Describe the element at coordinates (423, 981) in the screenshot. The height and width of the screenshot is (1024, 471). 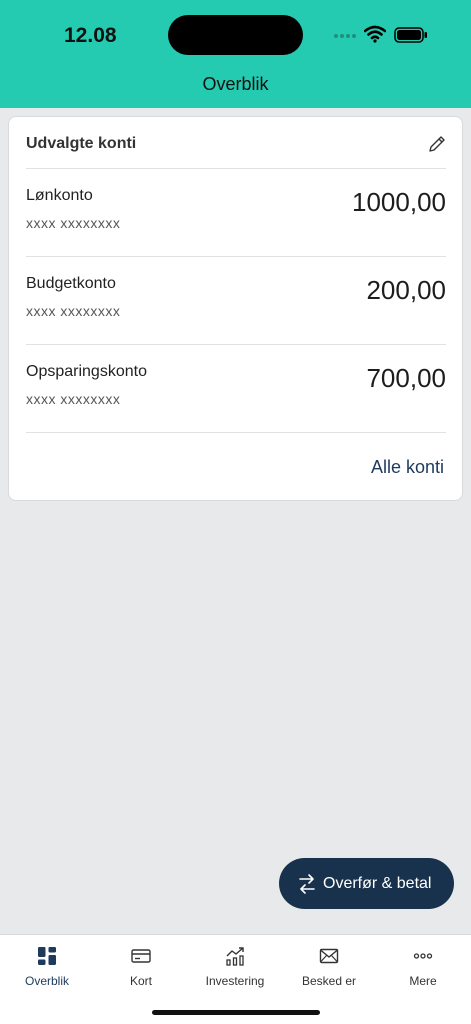
I see `tab-label: Mere` at that location.